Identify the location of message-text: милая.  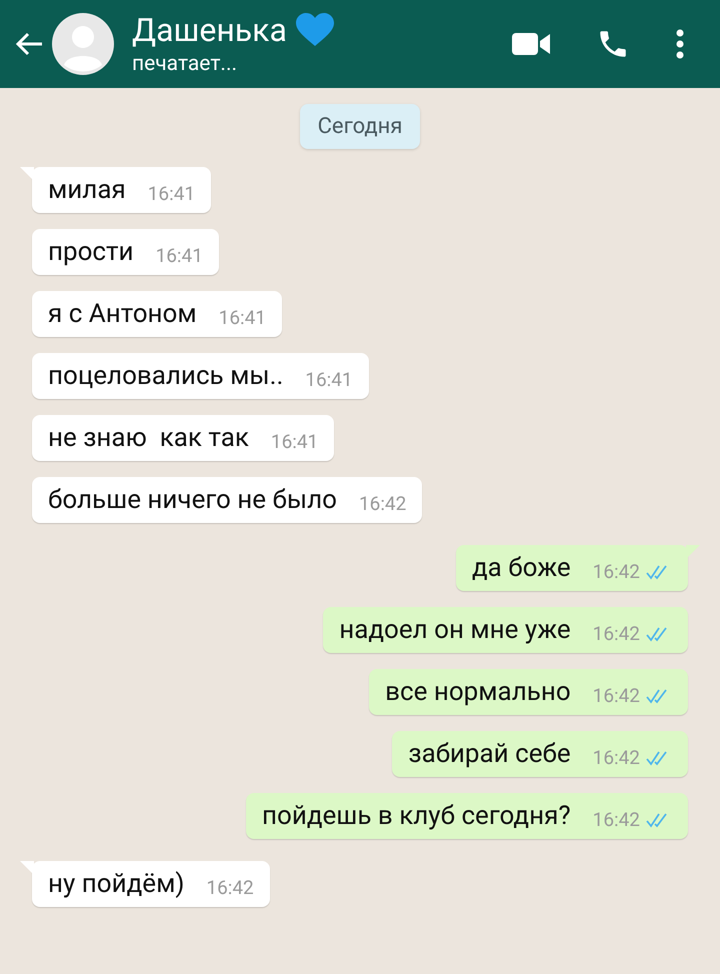
(87, 190).